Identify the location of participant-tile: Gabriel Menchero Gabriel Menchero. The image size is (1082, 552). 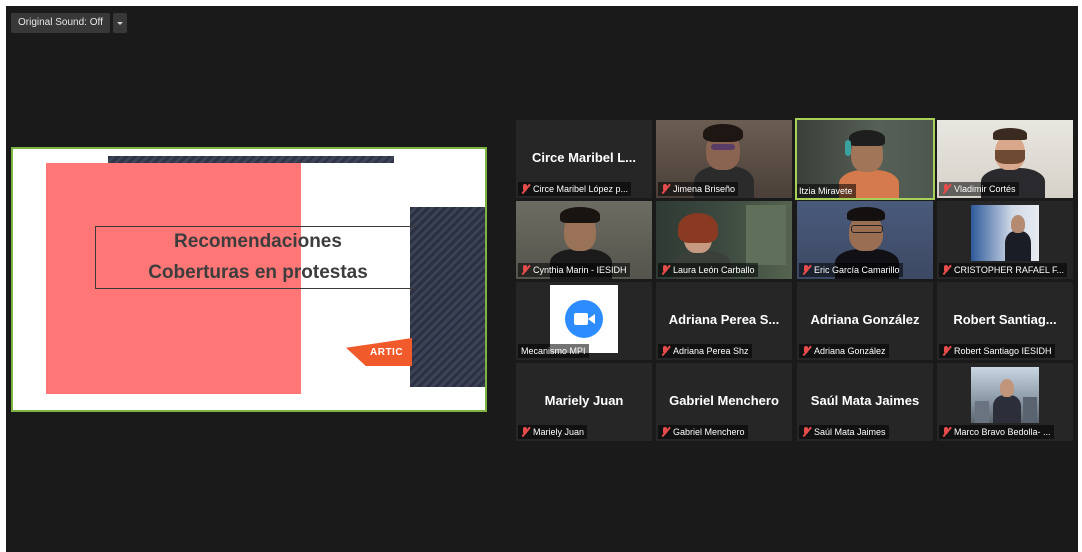
(724, 402).